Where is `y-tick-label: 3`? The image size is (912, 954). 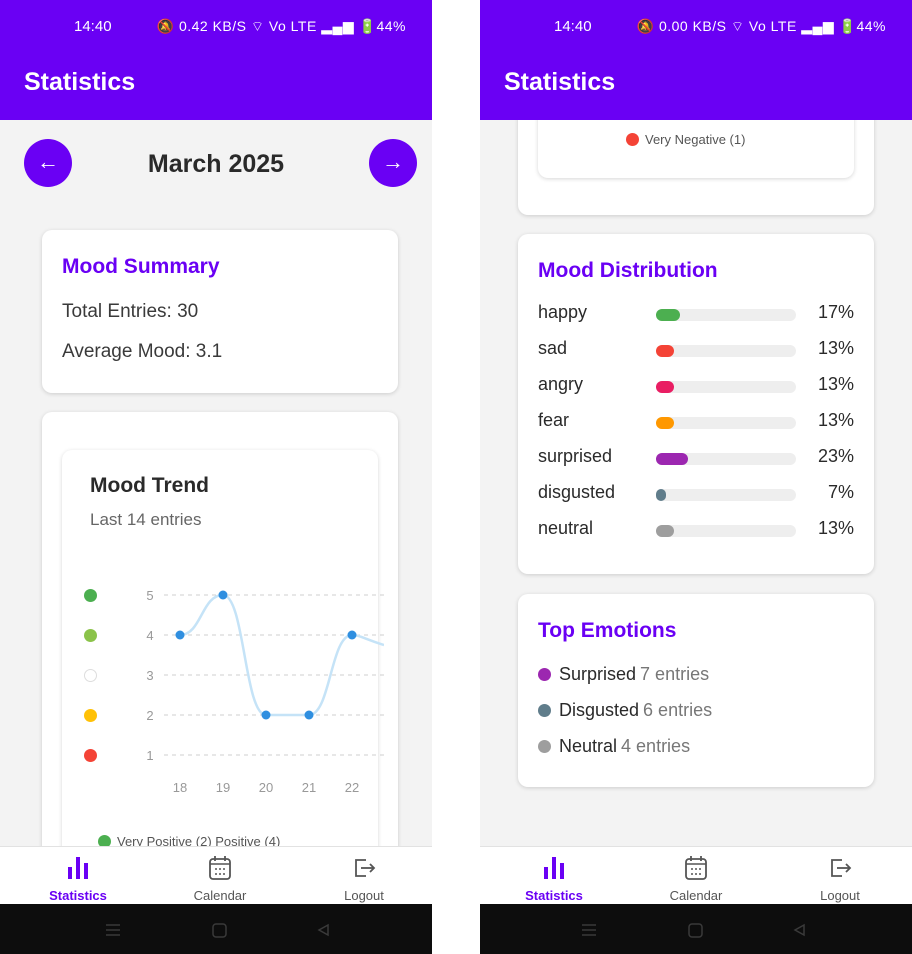
y-tick-label: 3 is located at coordinates (149, 675).